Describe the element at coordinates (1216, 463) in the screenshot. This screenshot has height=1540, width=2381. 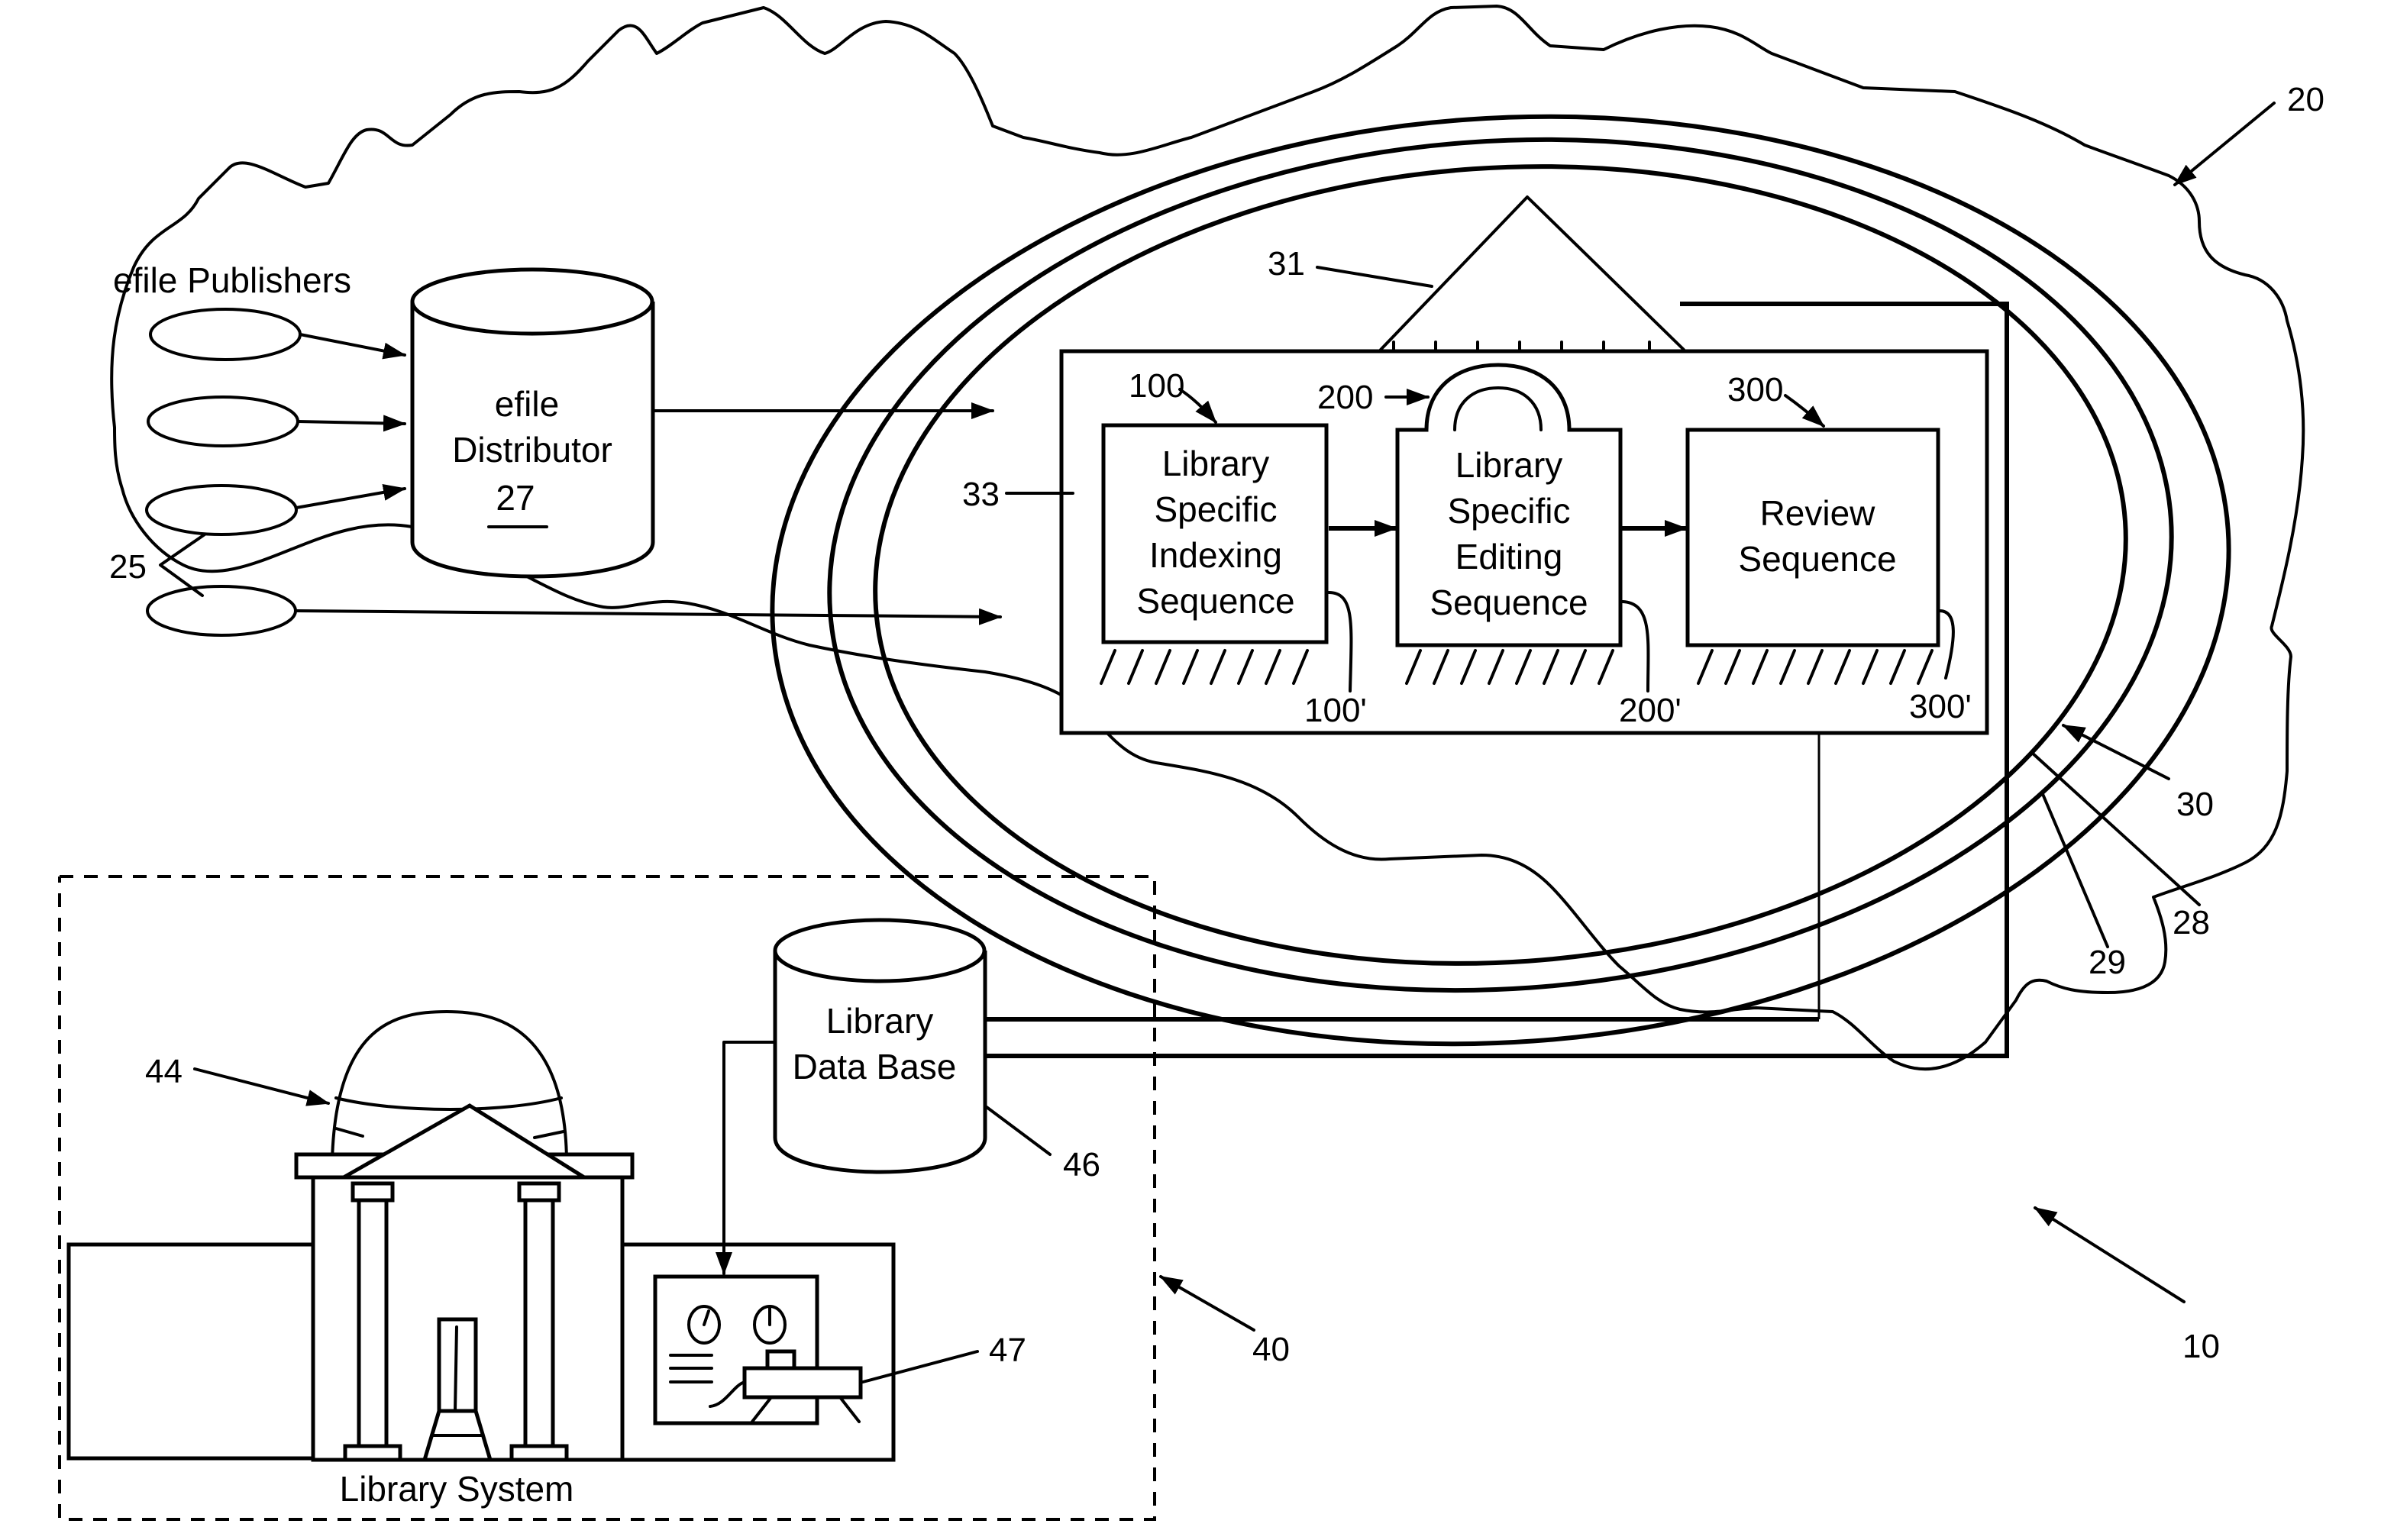
I see `indexing-line-1: Library` at that location.